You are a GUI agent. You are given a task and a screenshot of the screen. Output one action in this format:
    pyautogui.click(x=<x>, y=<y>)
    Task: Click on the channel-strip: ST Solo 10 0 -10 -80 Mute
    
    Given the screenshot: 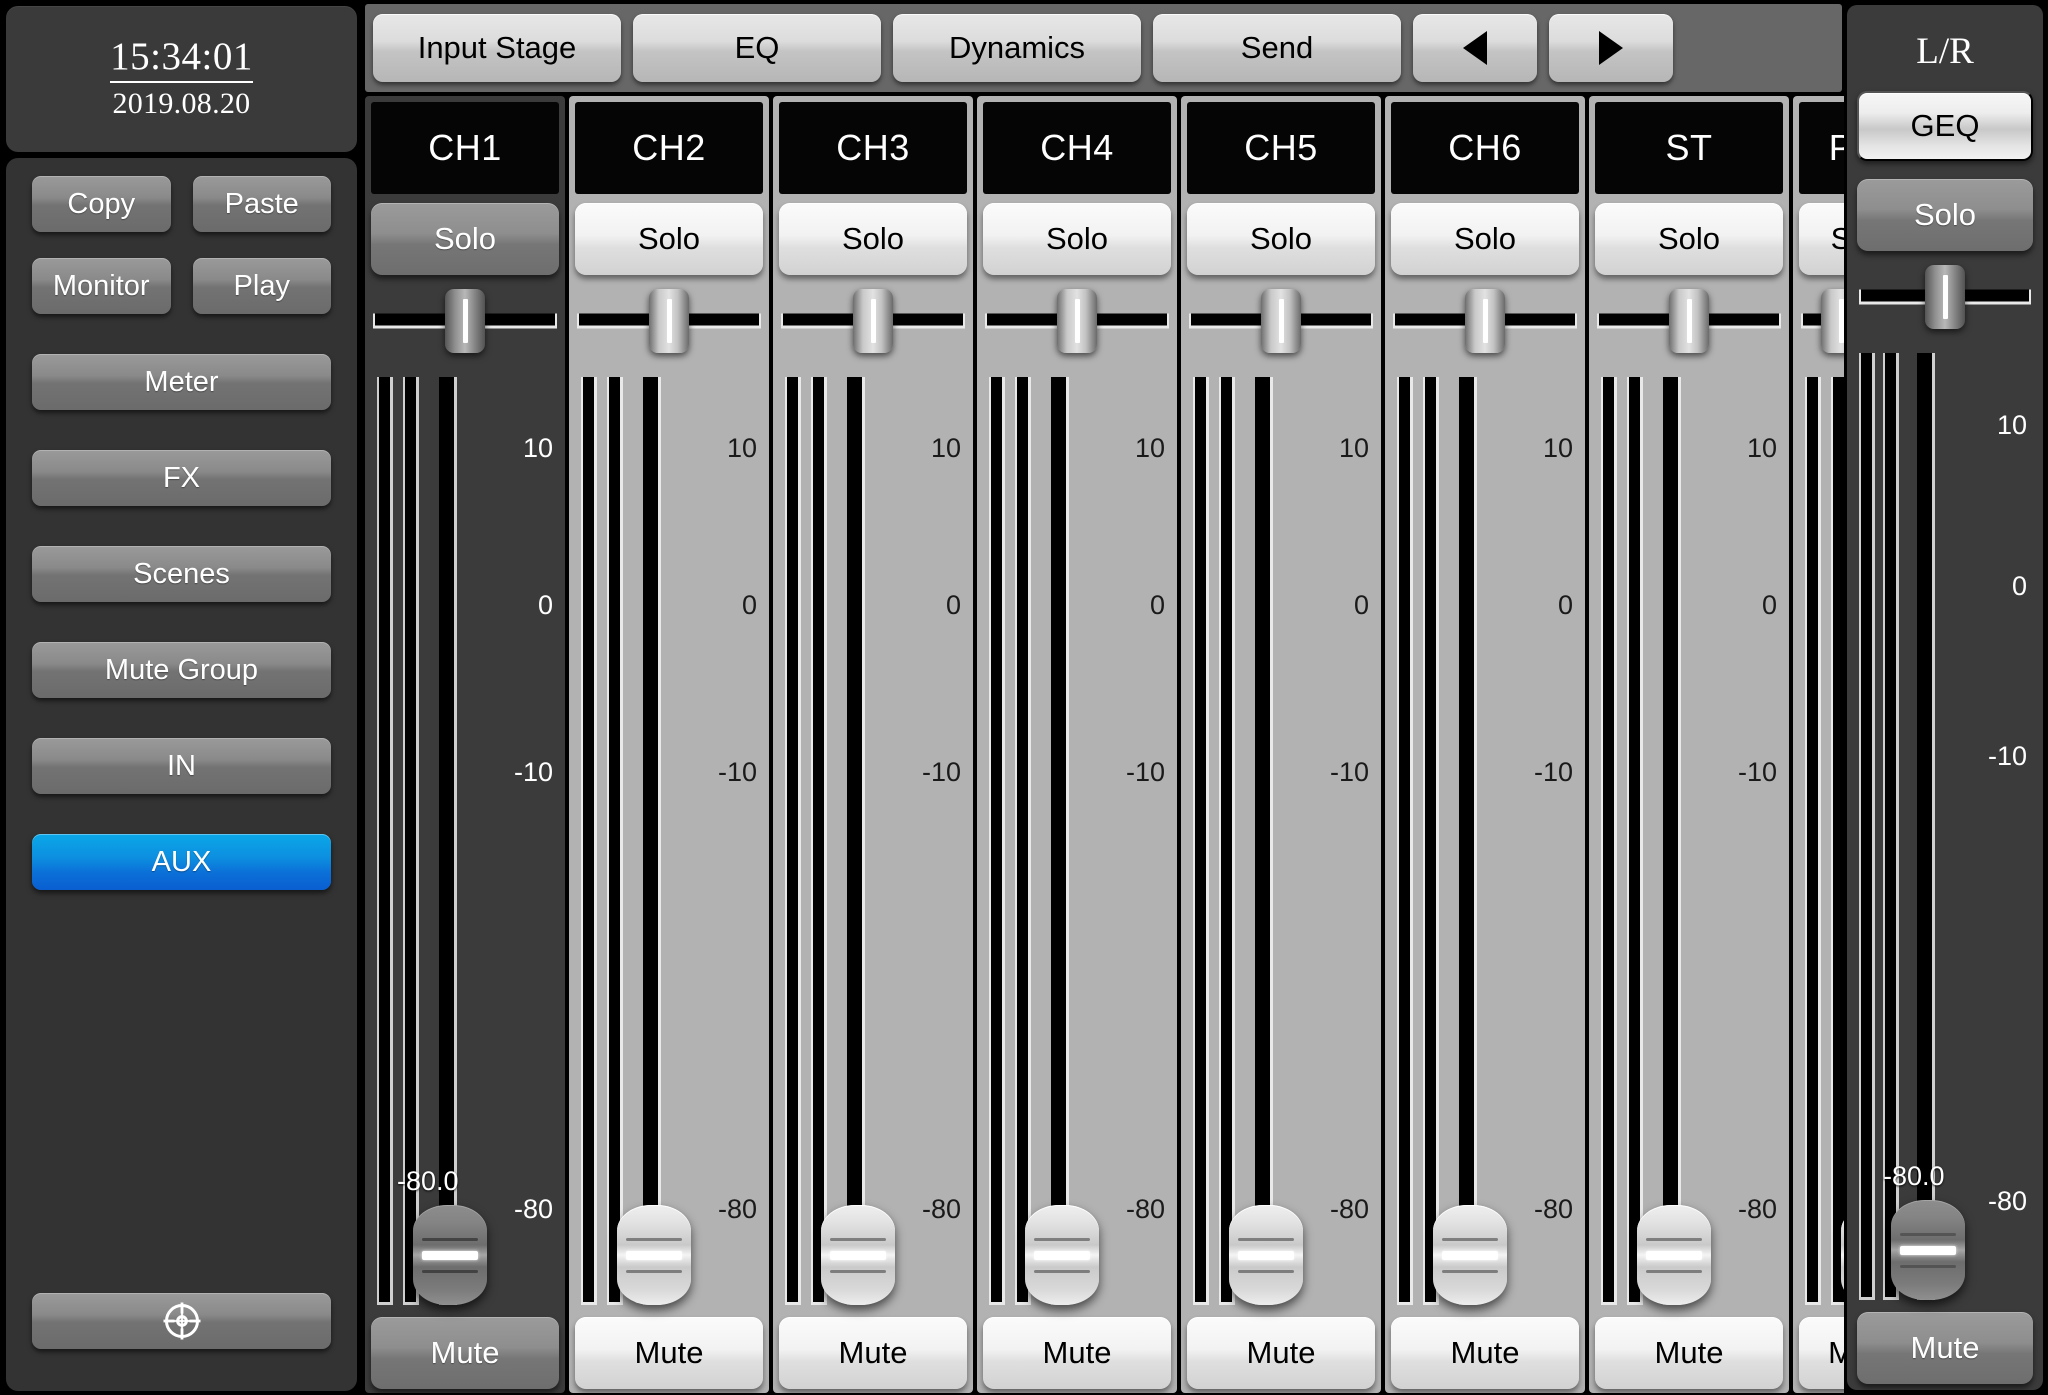 What is the action you would take?
    pyautogui.click(x=1689, y=744)
    